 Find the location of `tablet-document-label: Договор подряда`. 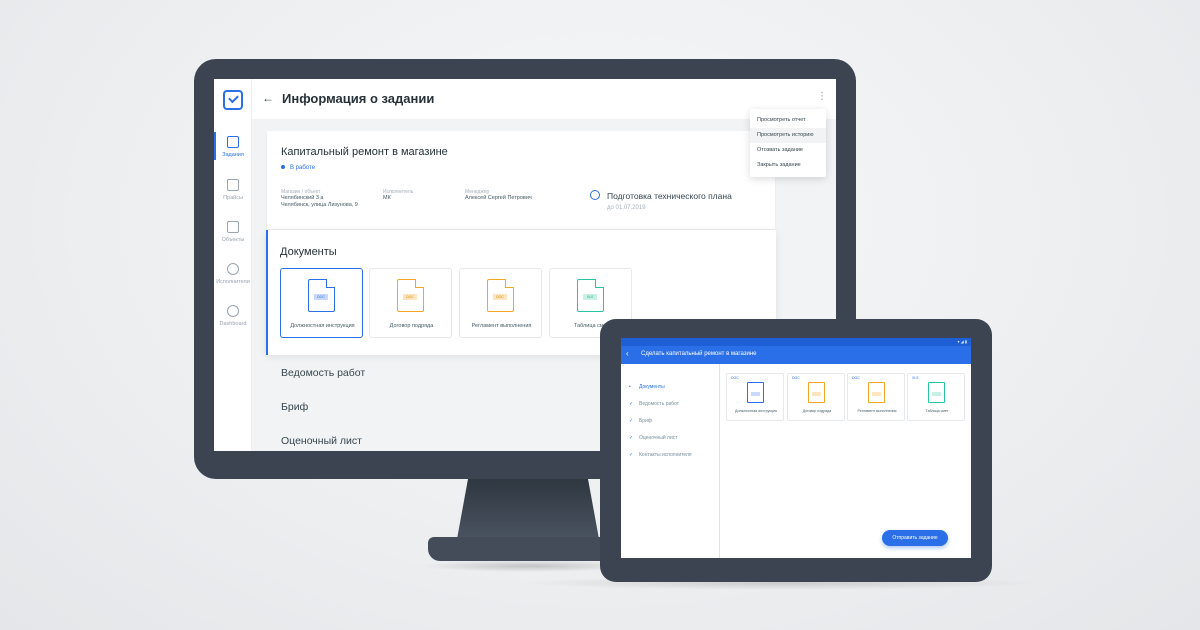

tablet-document-label: Договор подряда is located at coordinates (817, 411).